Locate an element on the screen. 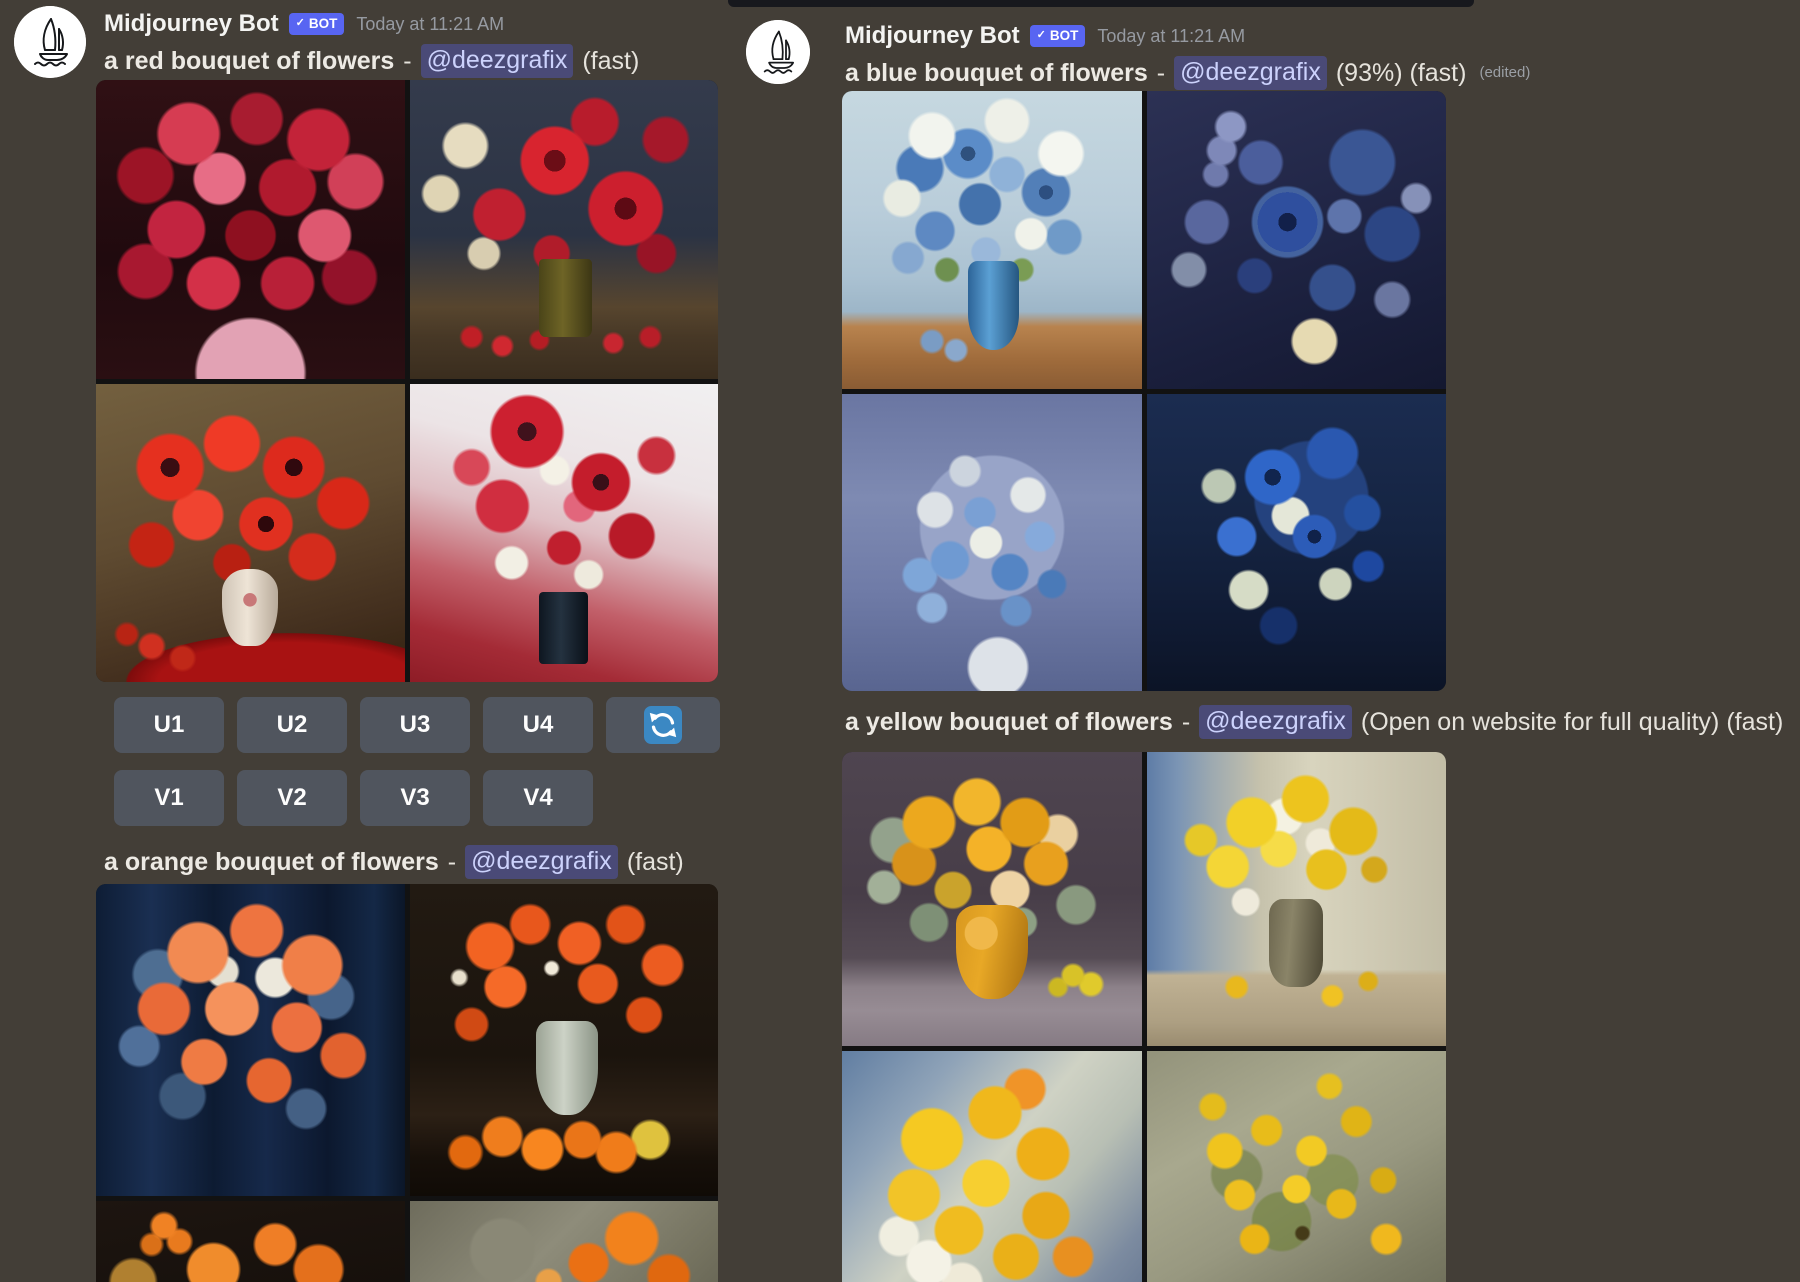 The image size is (1800, 1282). refresh-icon is located at coordinates (663, 725).